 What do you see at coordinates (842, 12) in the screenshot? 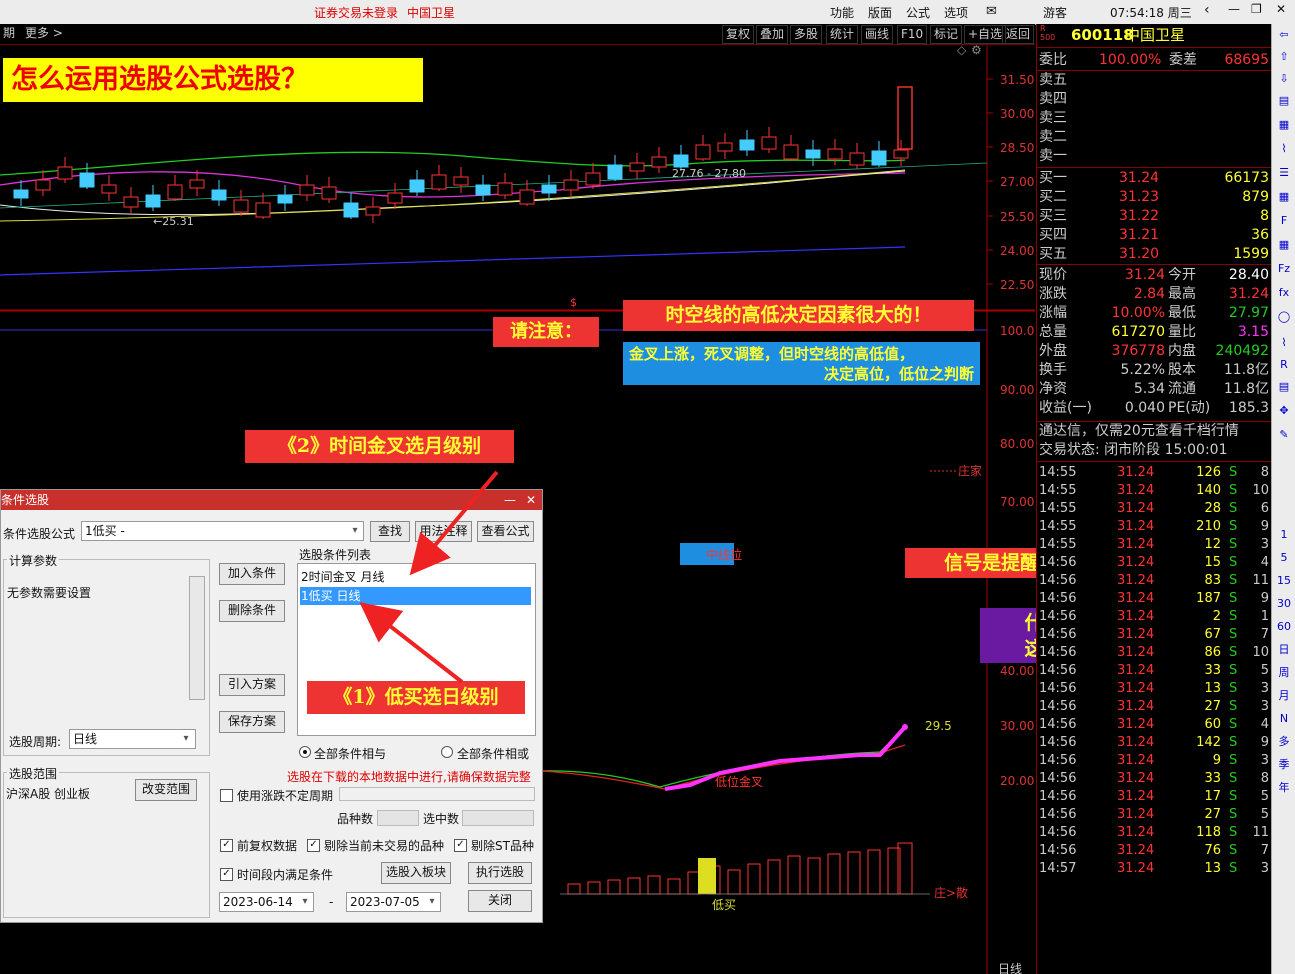
I see `menu-function: 功能` at bounding box center [842, 12].